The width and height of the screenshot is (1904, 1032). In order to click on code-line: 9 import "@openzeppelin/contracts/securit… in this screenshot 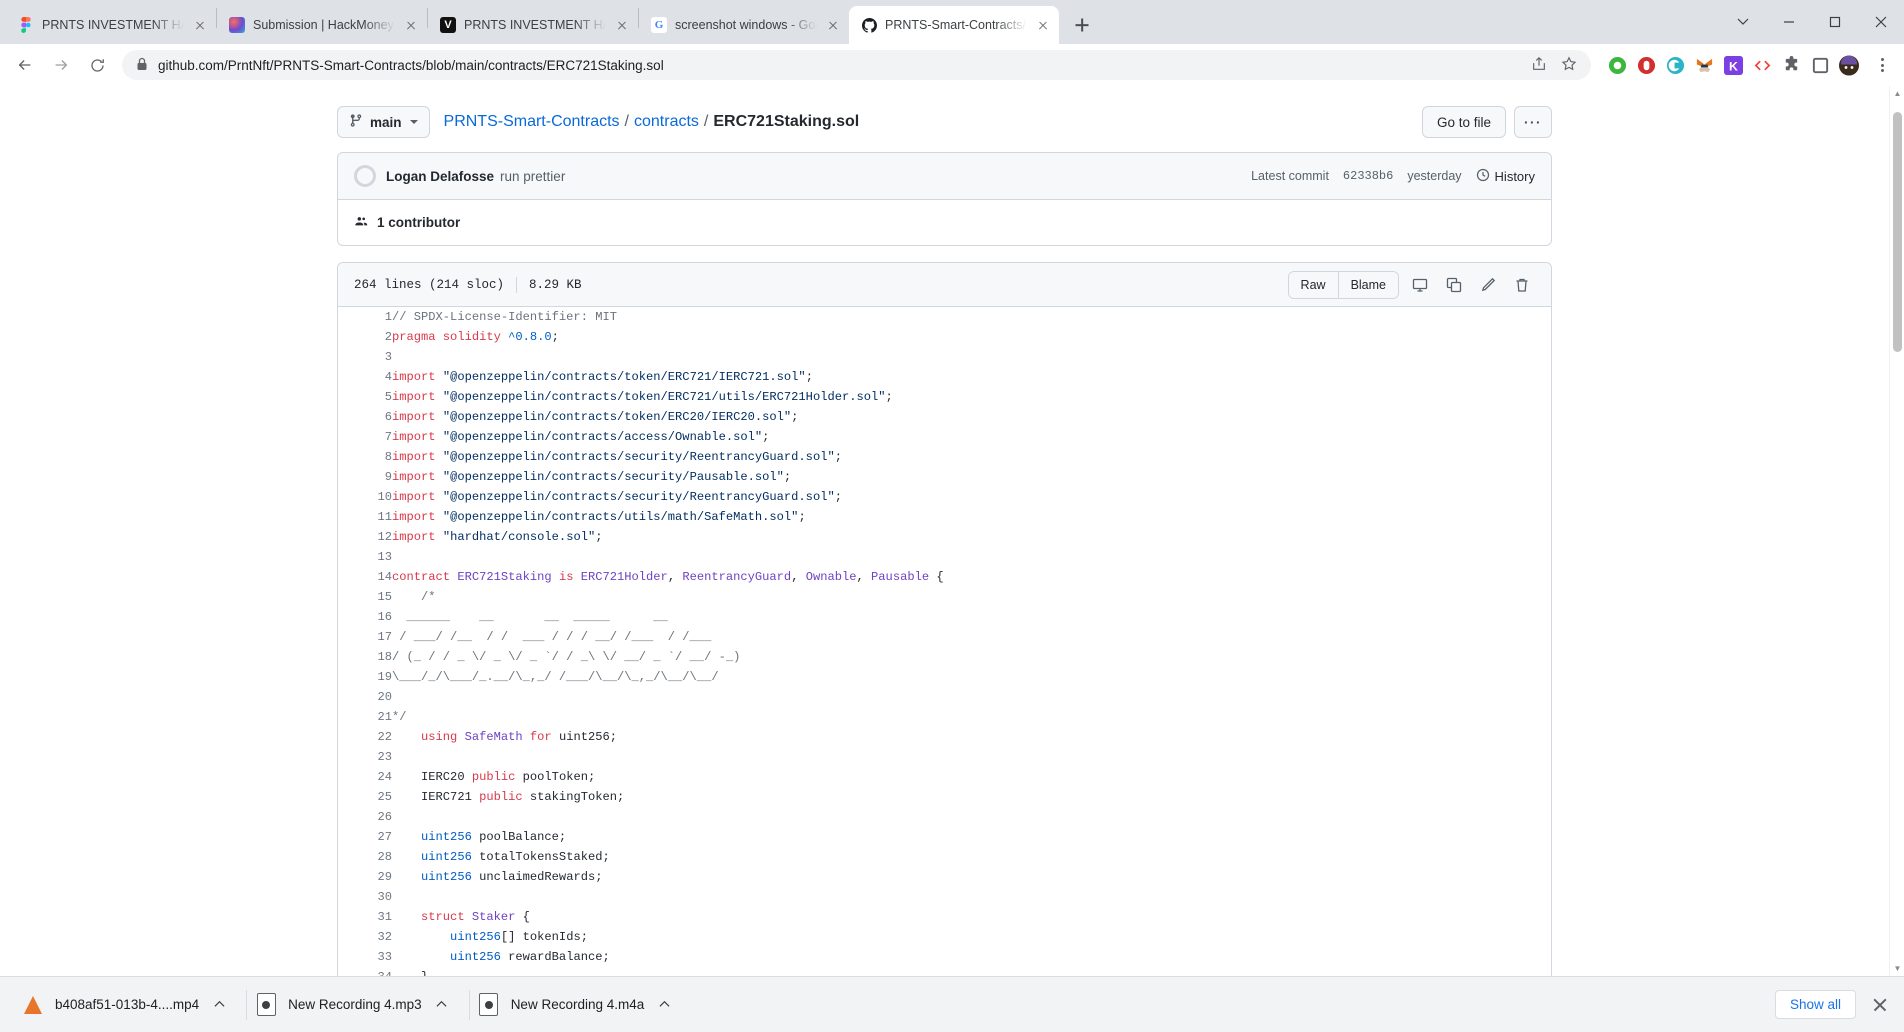, I will do `click(944, 477)`.